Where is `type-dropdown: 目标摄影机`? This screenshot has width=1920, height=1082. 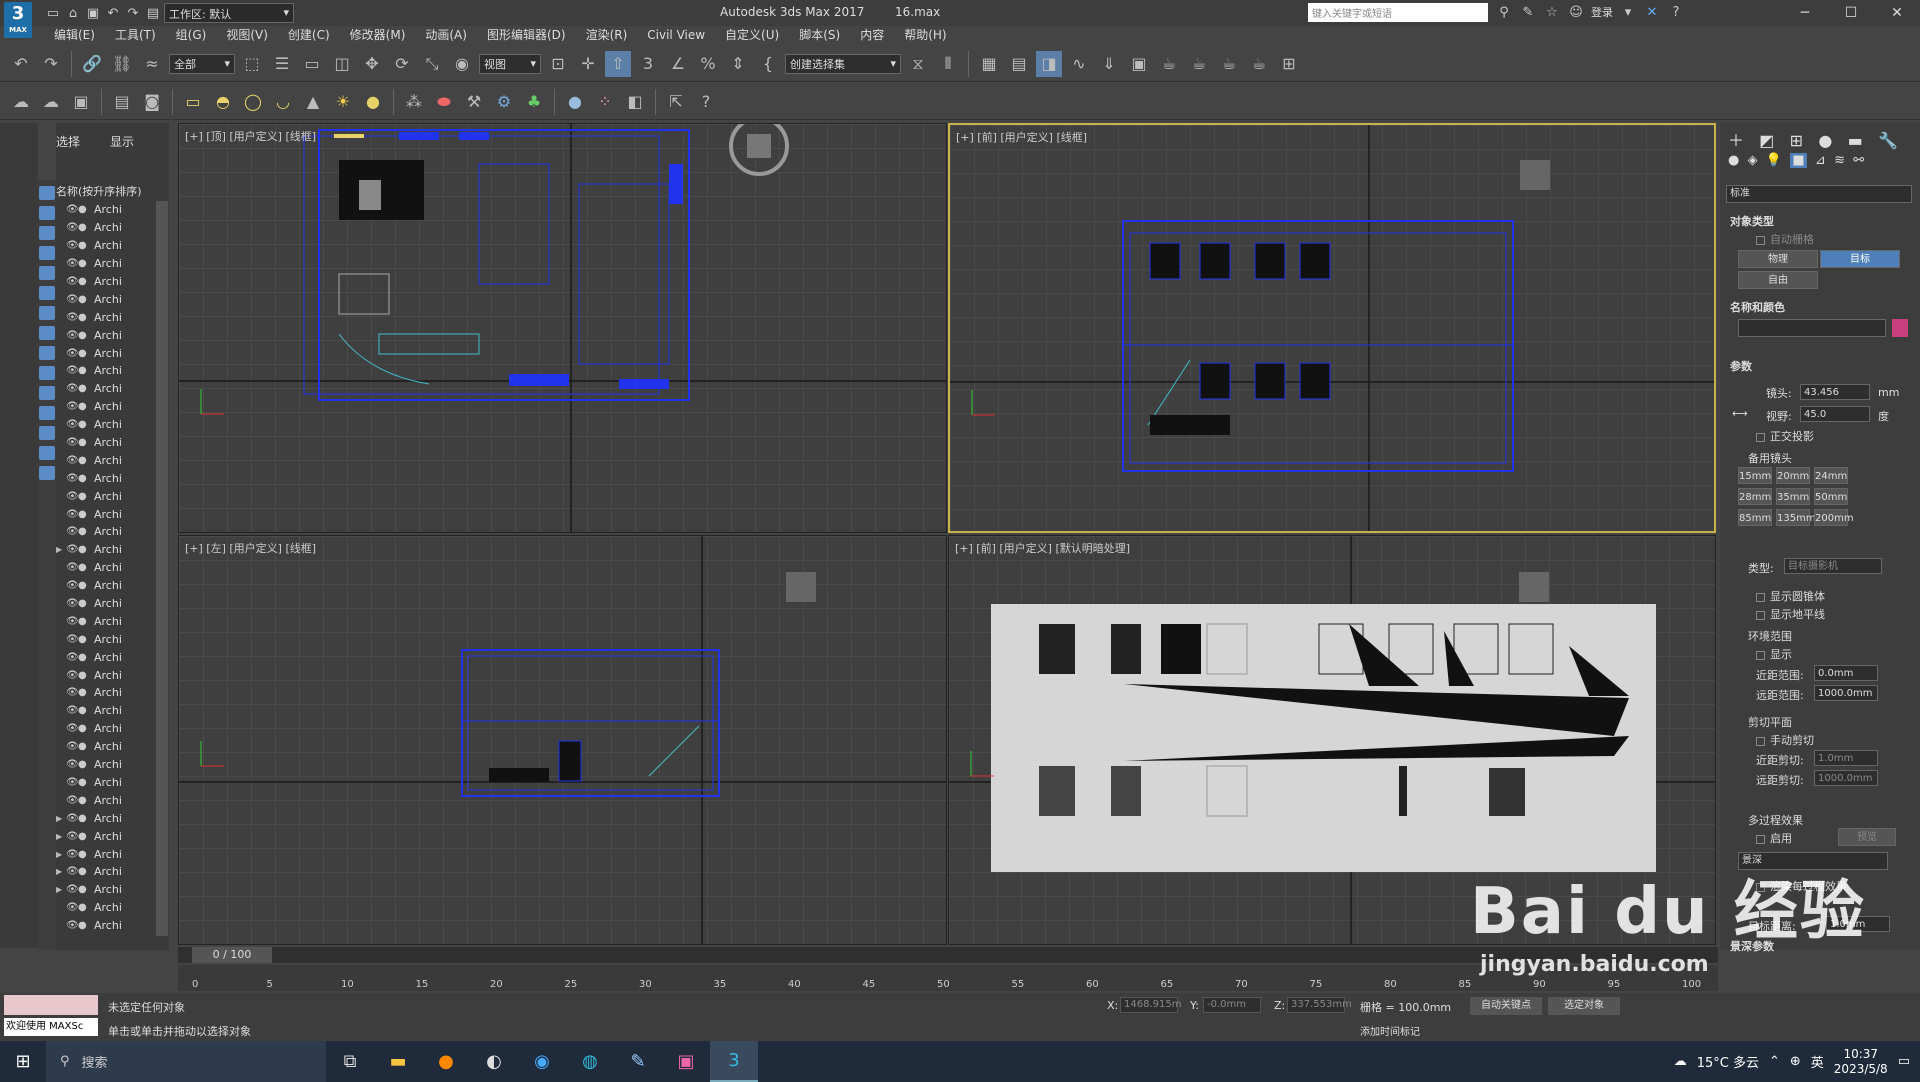 type-dropdown: 目标摄影机 is located at coordinates (1833, 566).